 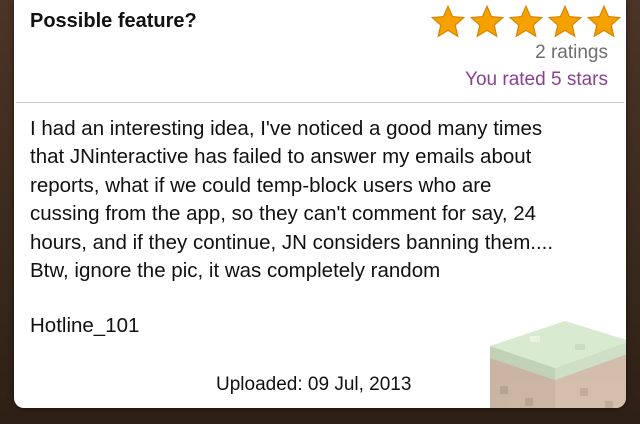 What do you see at coordinates (548, 362) in the screenshot?
I see `grass-block-icon` at bounding box center [548, 362].